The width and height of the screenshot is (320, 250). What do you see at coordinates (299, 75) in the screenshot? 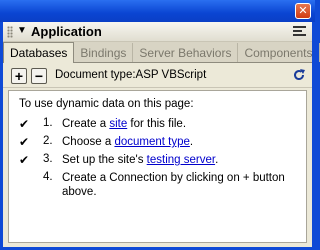
I see `refresh-icon` at bounding box center [299, 75].